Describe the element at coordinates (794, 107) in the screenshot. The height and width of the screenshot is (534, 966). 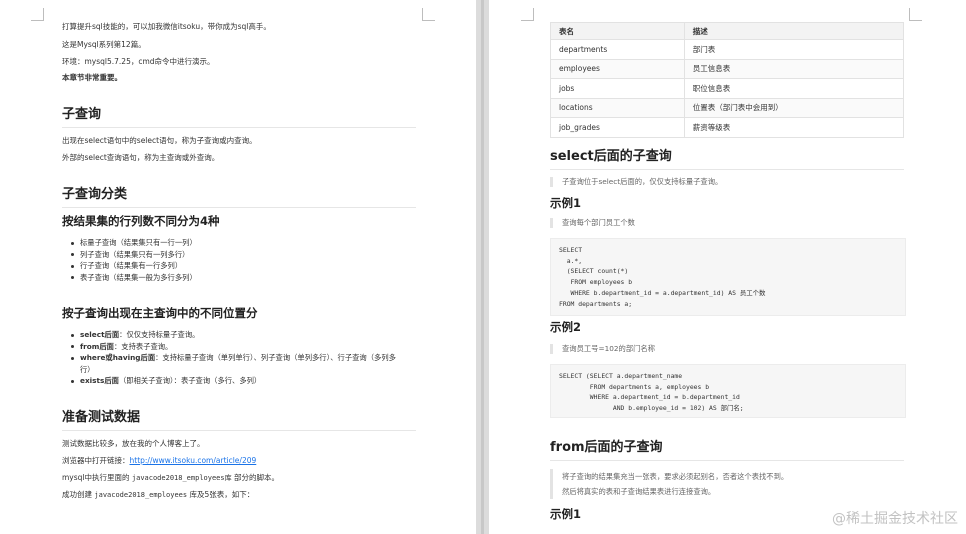
I see `table-cell: 位置表（部门表中会用到）` at that location.